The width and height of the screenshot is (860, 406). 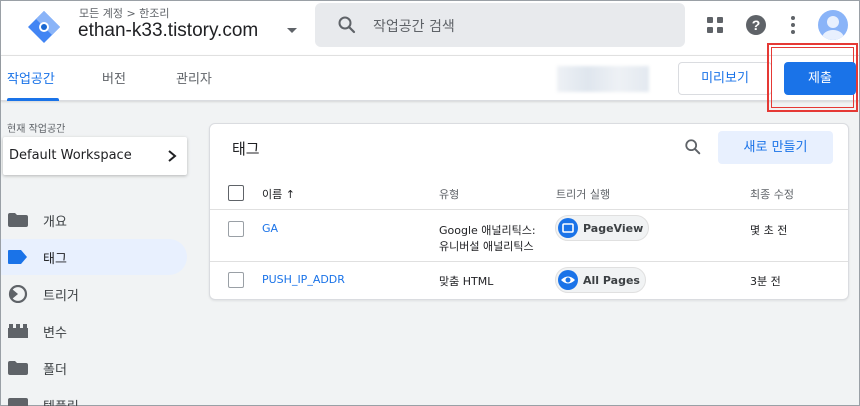 What do you see at coordinates (725, 78) in the screenshot?
I see `preview-button: 미리보기` at bounding box center [725, 78].